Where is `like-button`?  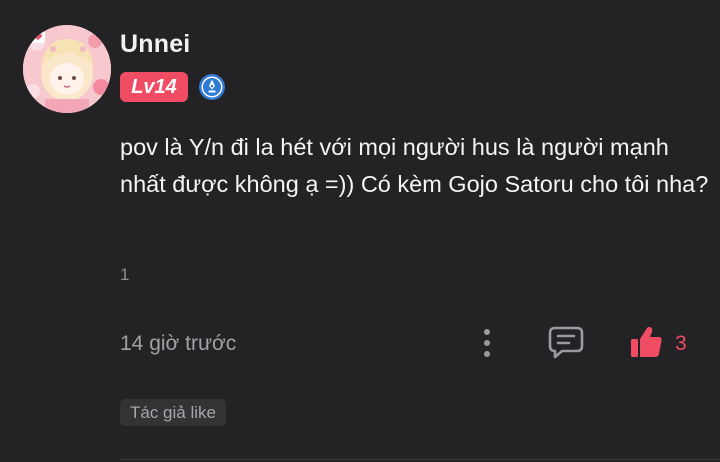 like-button is located at coordinates (646, 342).